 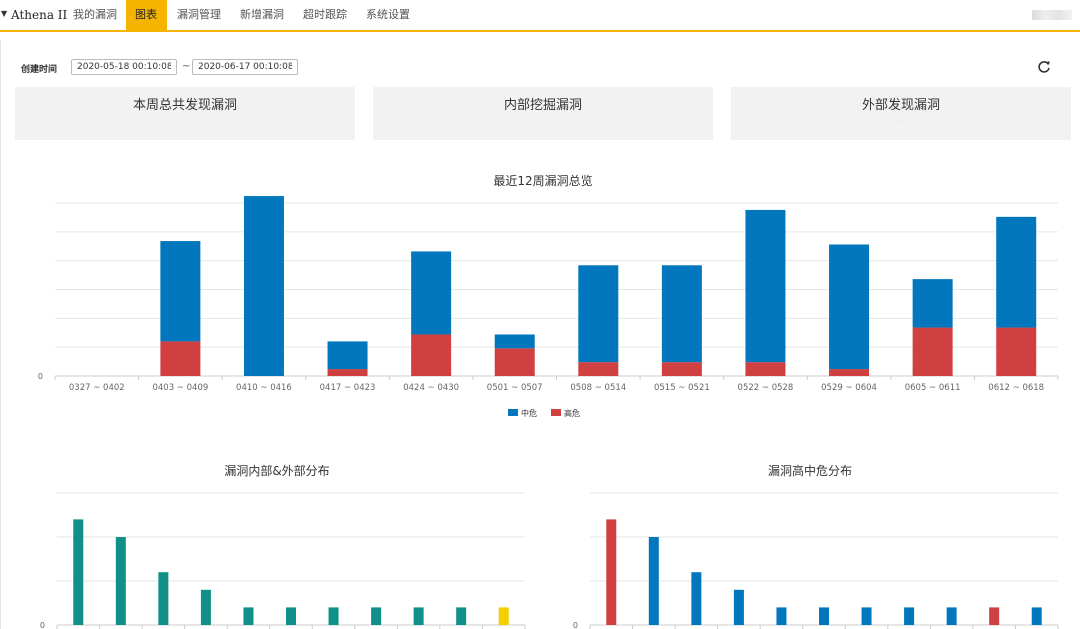 What do you see at coordinates (766, 388) in the screenshot?
I see `x-tick-label: 0522 ~ 0528` at bounding box center [766, 388].